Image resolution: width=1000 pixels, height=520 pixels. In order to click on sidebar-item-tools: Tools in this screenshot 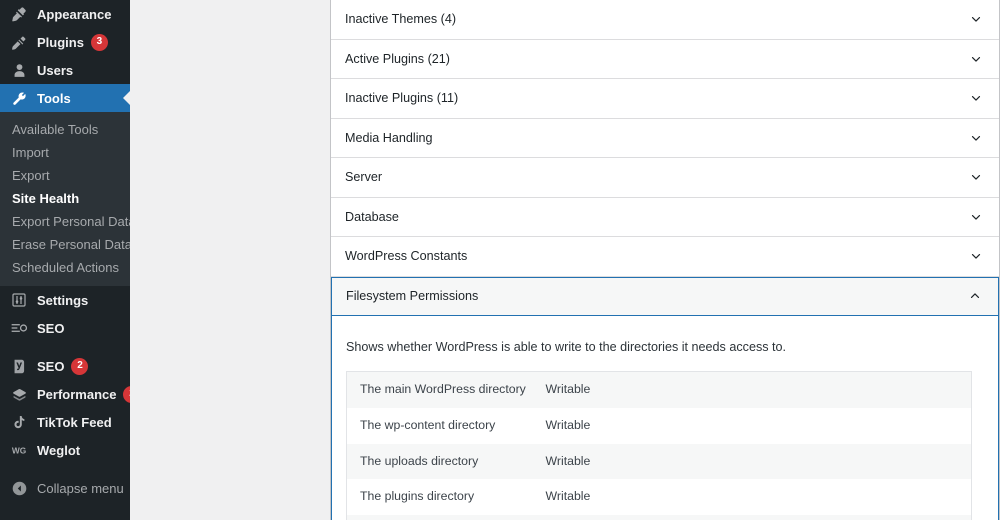, I will do `click(65, 98)`.